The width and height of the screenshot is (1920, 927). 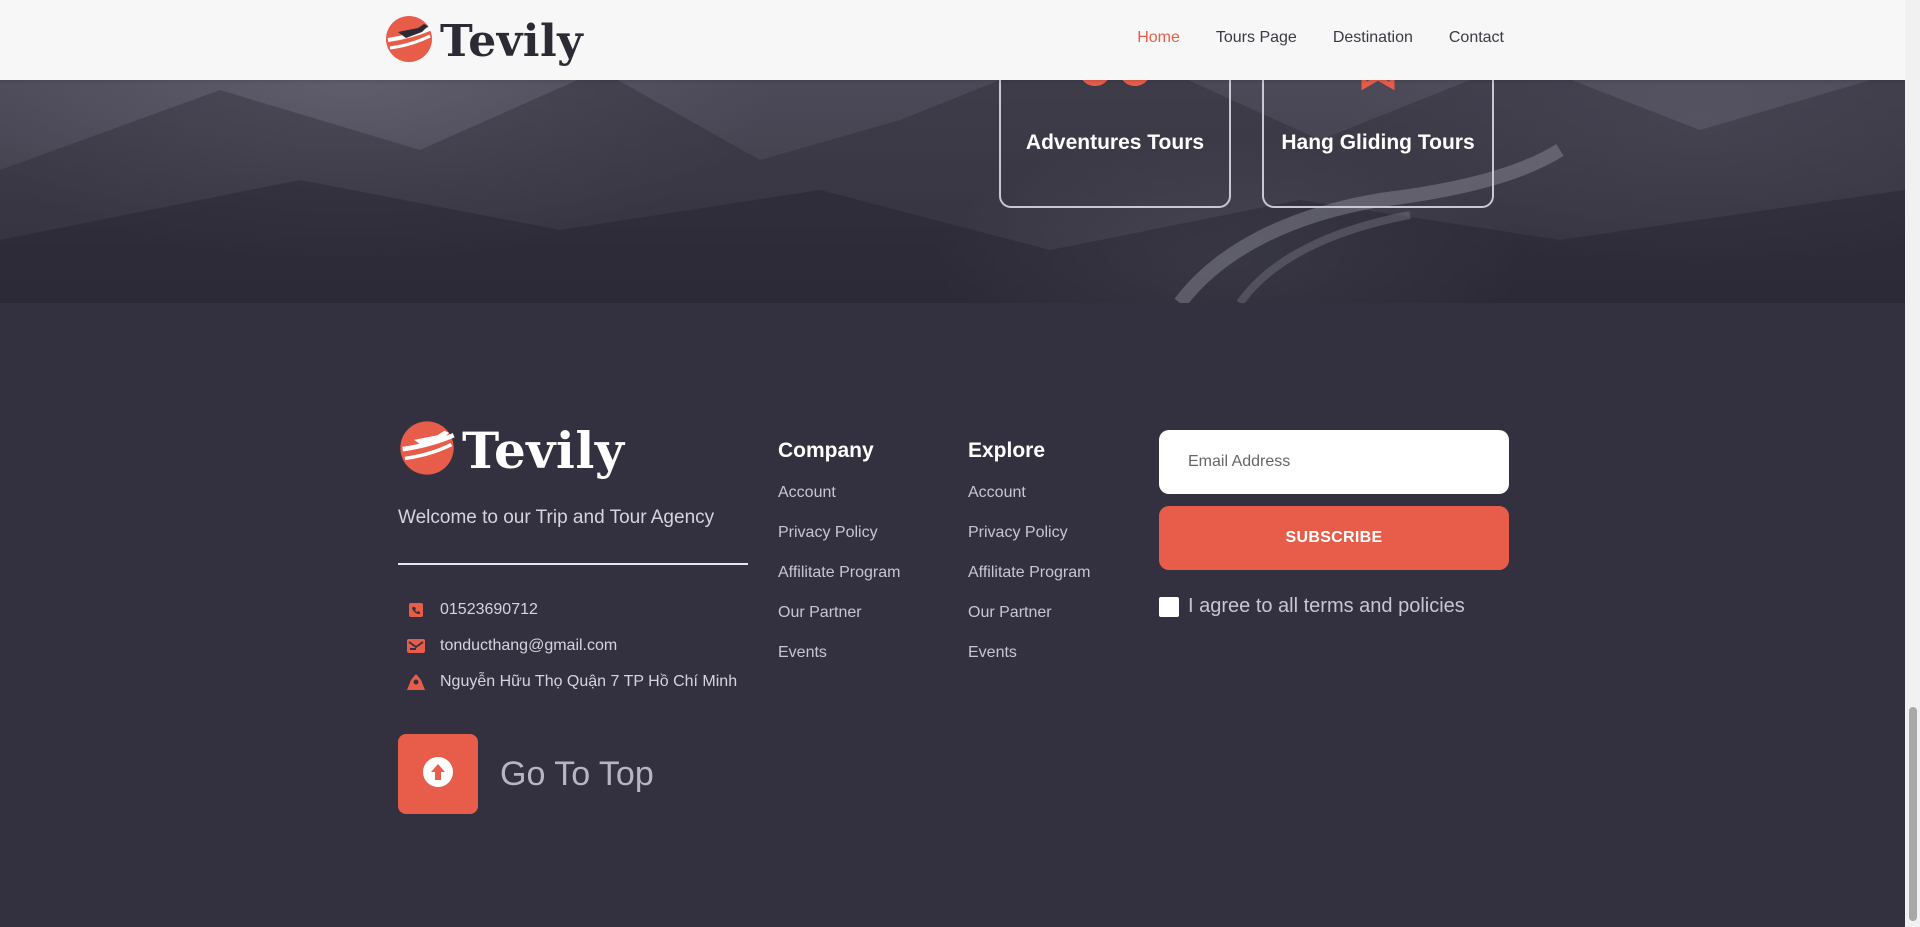 What do you see at coordinates (839, 532) in the screenshot?
I see `company-link-privacy: Privacy Policy` at bounding box center [839, 532].